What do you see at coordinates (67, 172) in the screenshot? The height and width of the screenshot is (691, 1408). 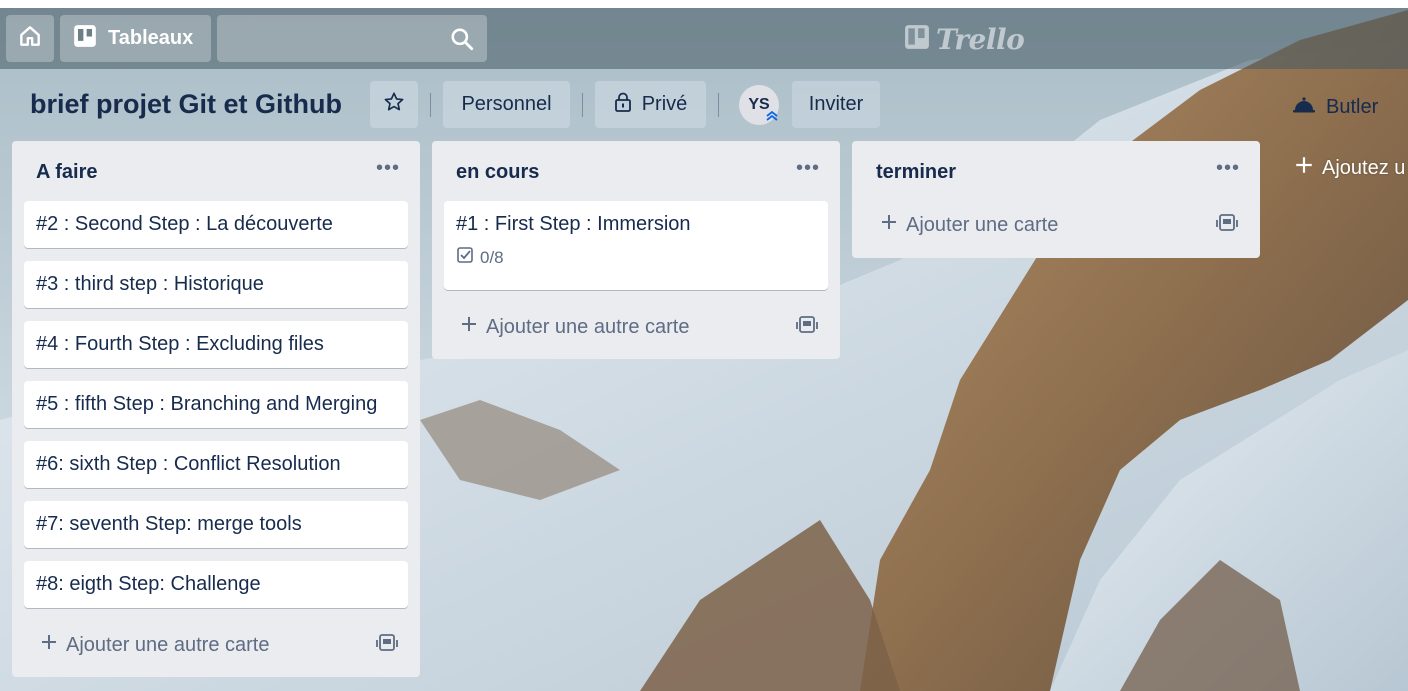 I see `list-title: A faire` at bounding box center [67, 172].